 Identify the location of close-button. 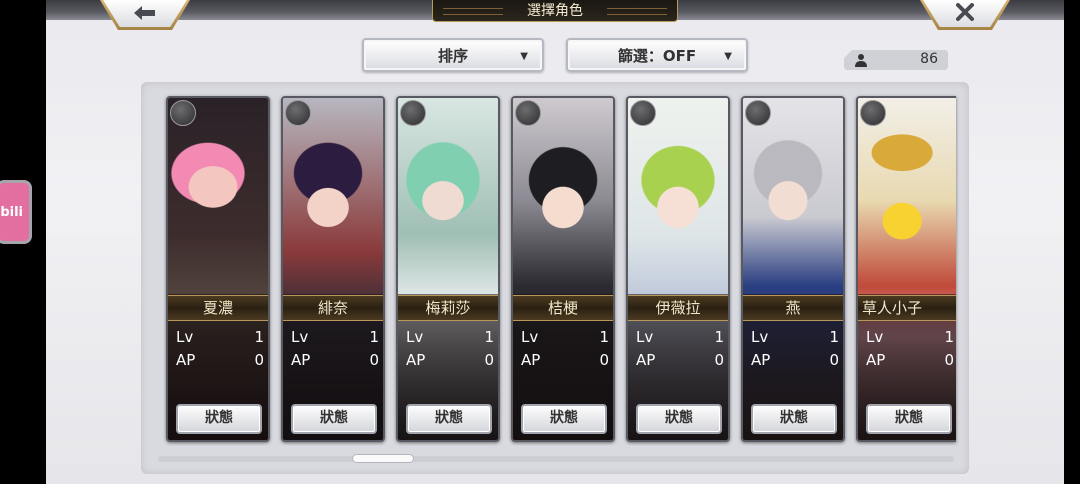
(965, 15).